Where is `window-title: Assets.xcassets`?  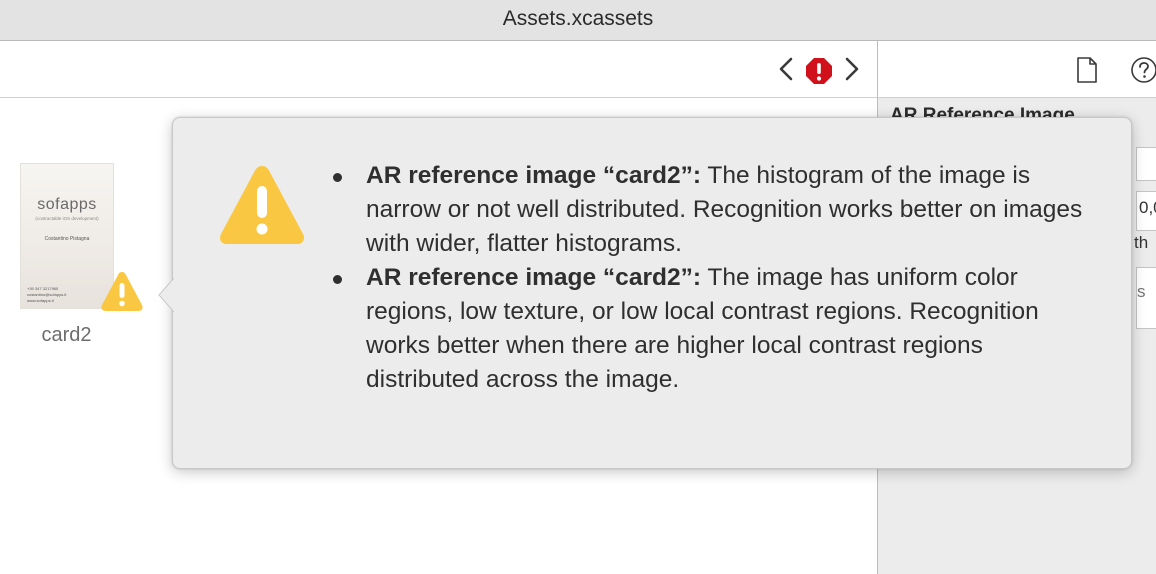
window-title: Assets.xcassets is located at coordinates (578, 18).